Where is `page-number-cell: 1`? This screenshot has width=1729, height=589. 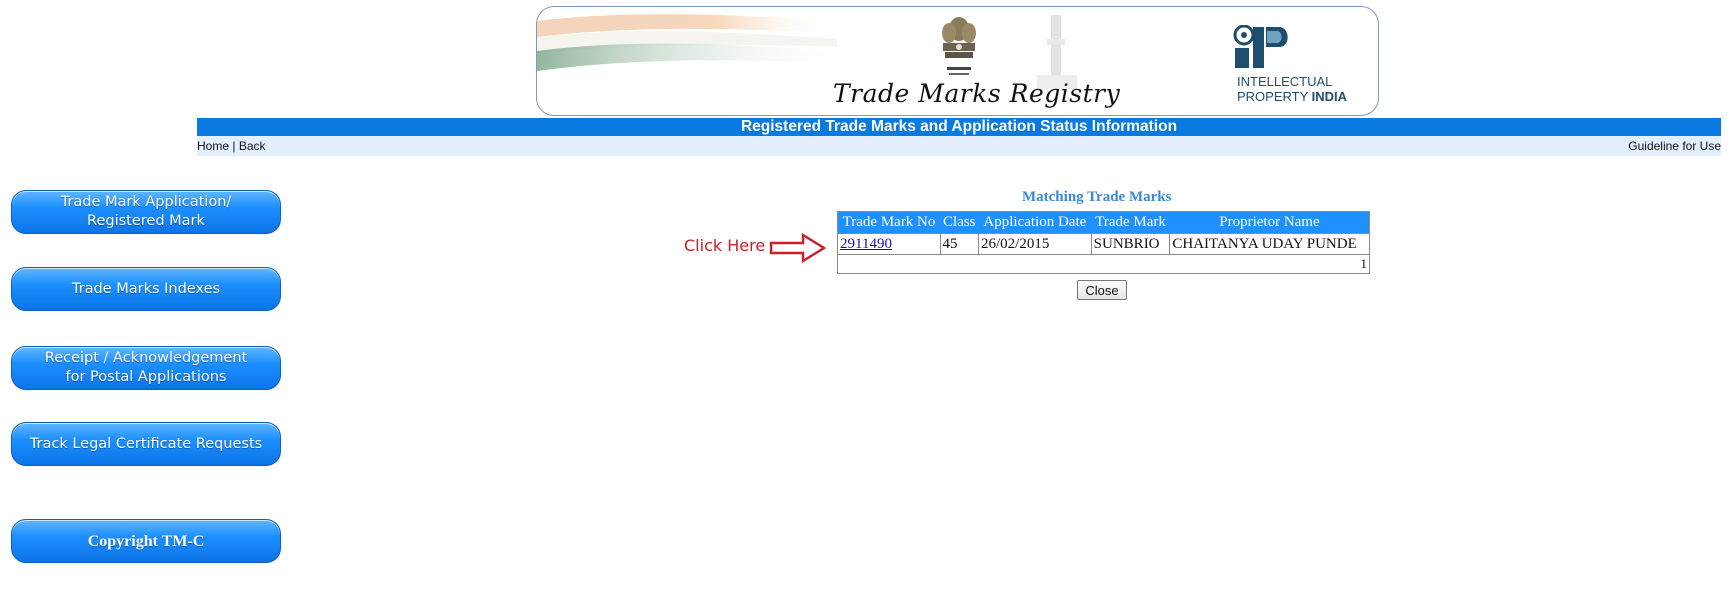
page-number-cell: 1 is located at coordinates (1103, 264).